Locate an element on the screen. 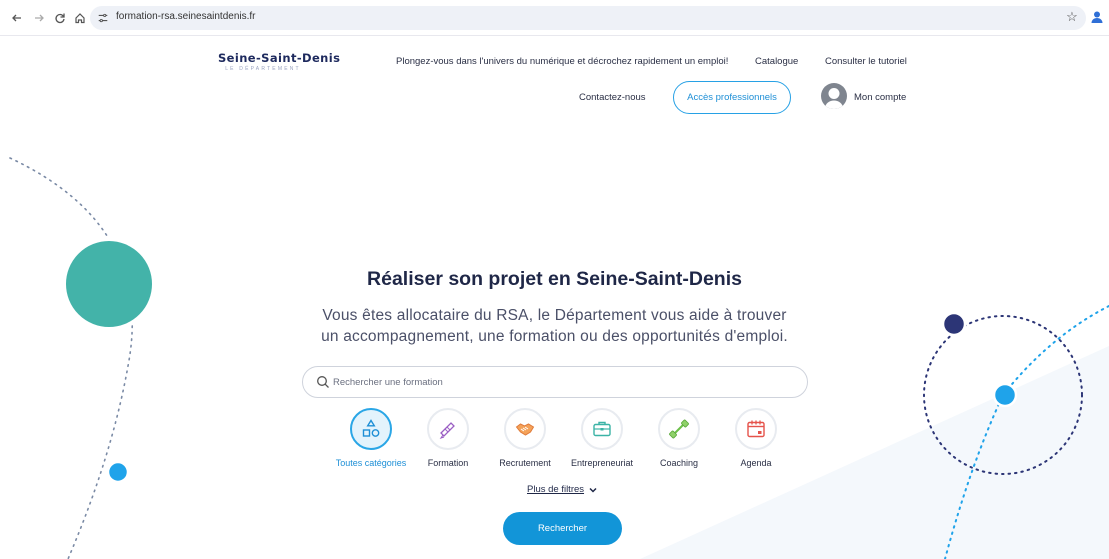  category-formation-circle is located at coordinates (448, 429).